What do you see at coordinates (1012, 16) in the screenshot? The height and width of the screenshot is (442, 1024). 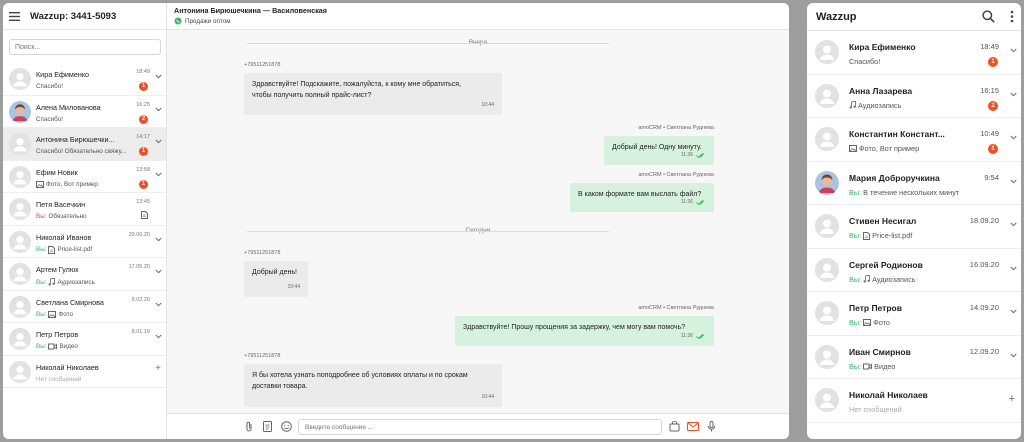 I see `more-vert-icon` at bounding box center [1012, 16].